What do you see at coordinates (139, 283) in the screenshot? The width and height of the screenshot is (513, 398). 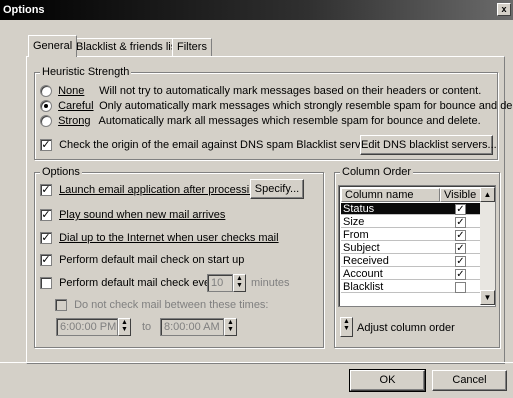 I see `default-check-every-label: Perform default mail check every` at bounding box center [139, 283].